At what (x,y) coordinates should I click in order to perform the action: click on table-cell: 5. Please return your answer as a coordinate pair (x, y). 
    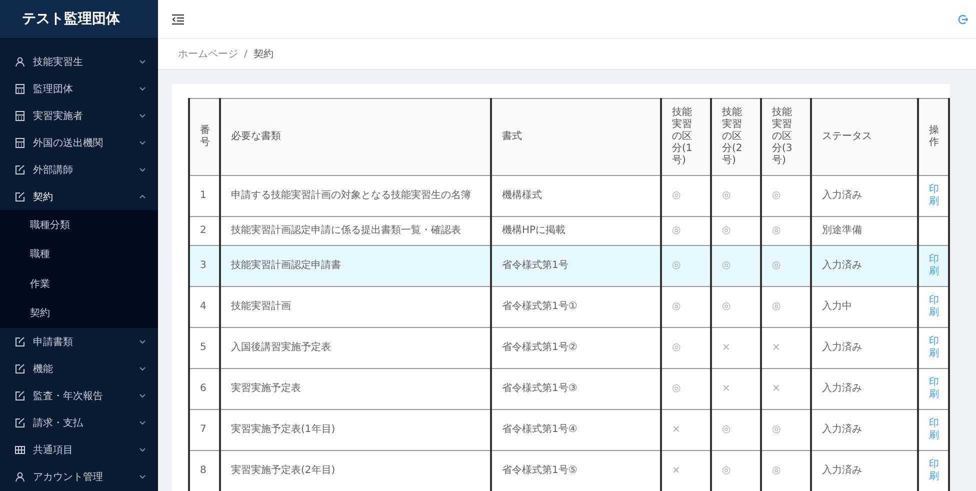
    Looking at the image, I should click on (204, 348).